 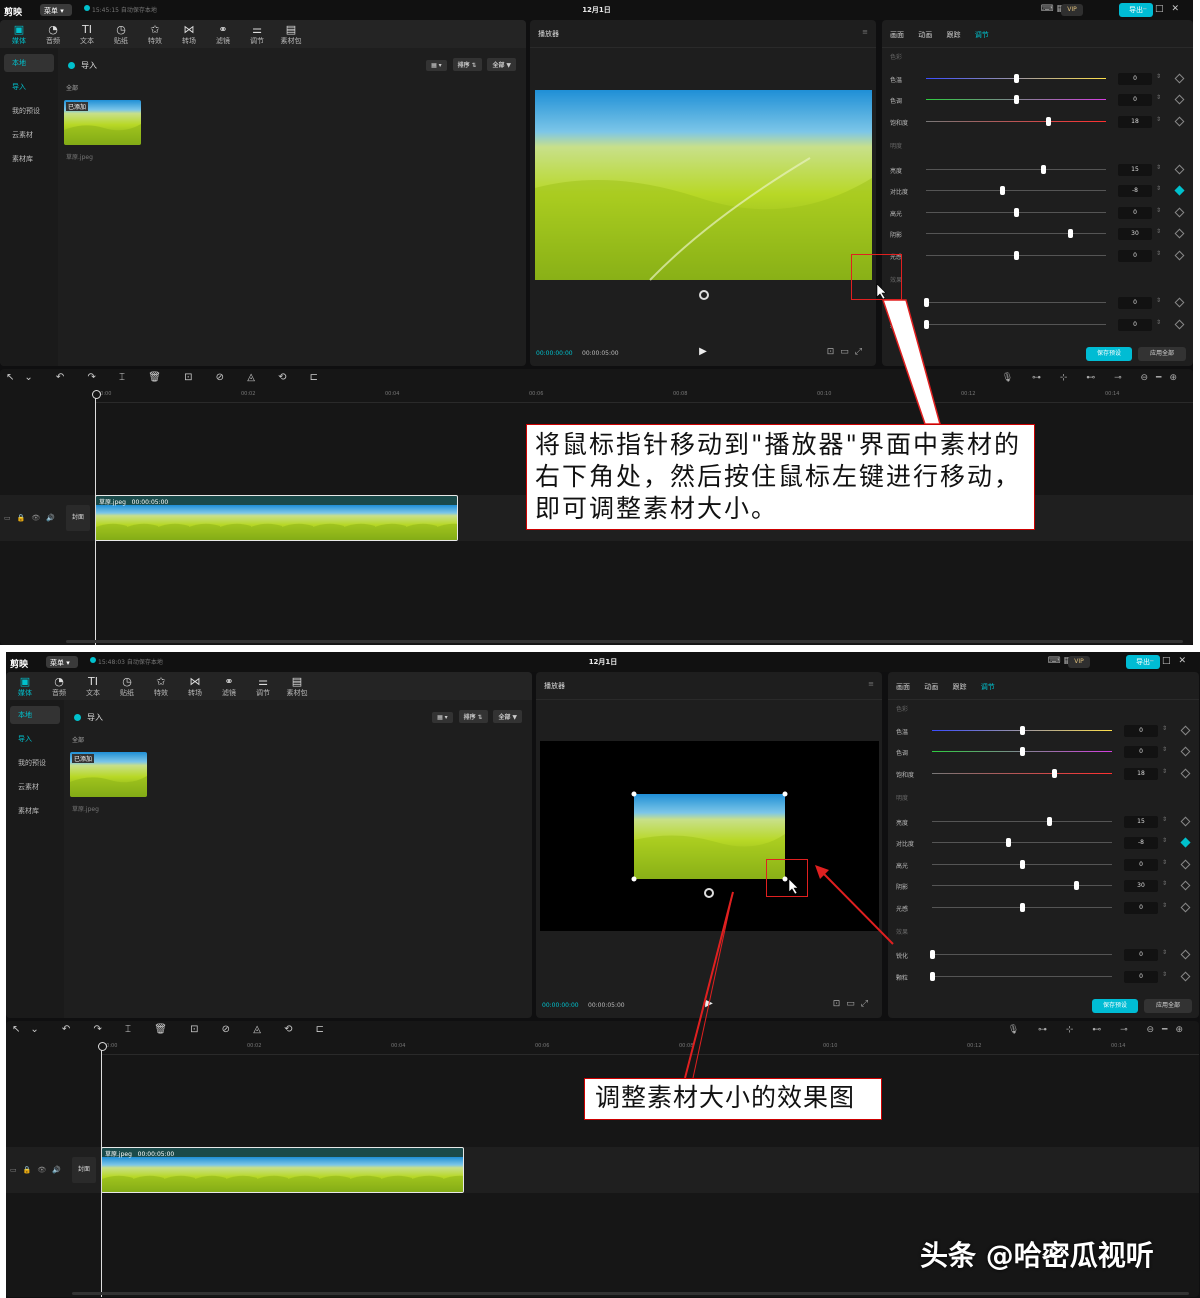 What do you see at coordinates (297, 686) in the screenshot?
I see `tool-package: ▤ 素材包` at bounding box center [297, 686].